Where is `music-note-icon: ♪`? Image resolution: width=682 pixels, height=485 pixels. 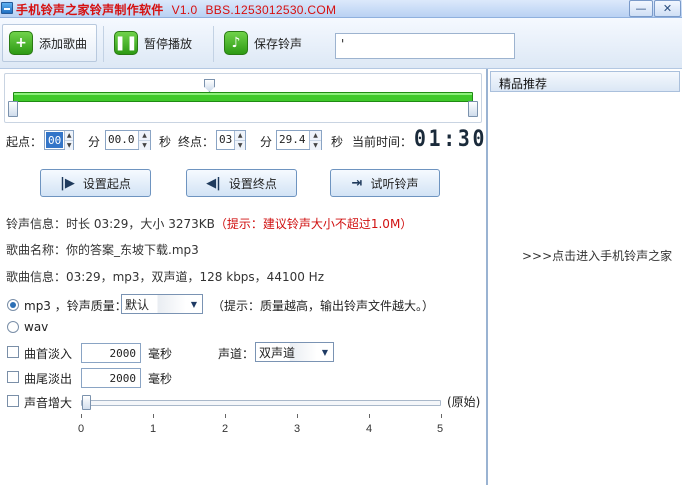
music-note-icon: ♪ is located at coordinates (236, 43).